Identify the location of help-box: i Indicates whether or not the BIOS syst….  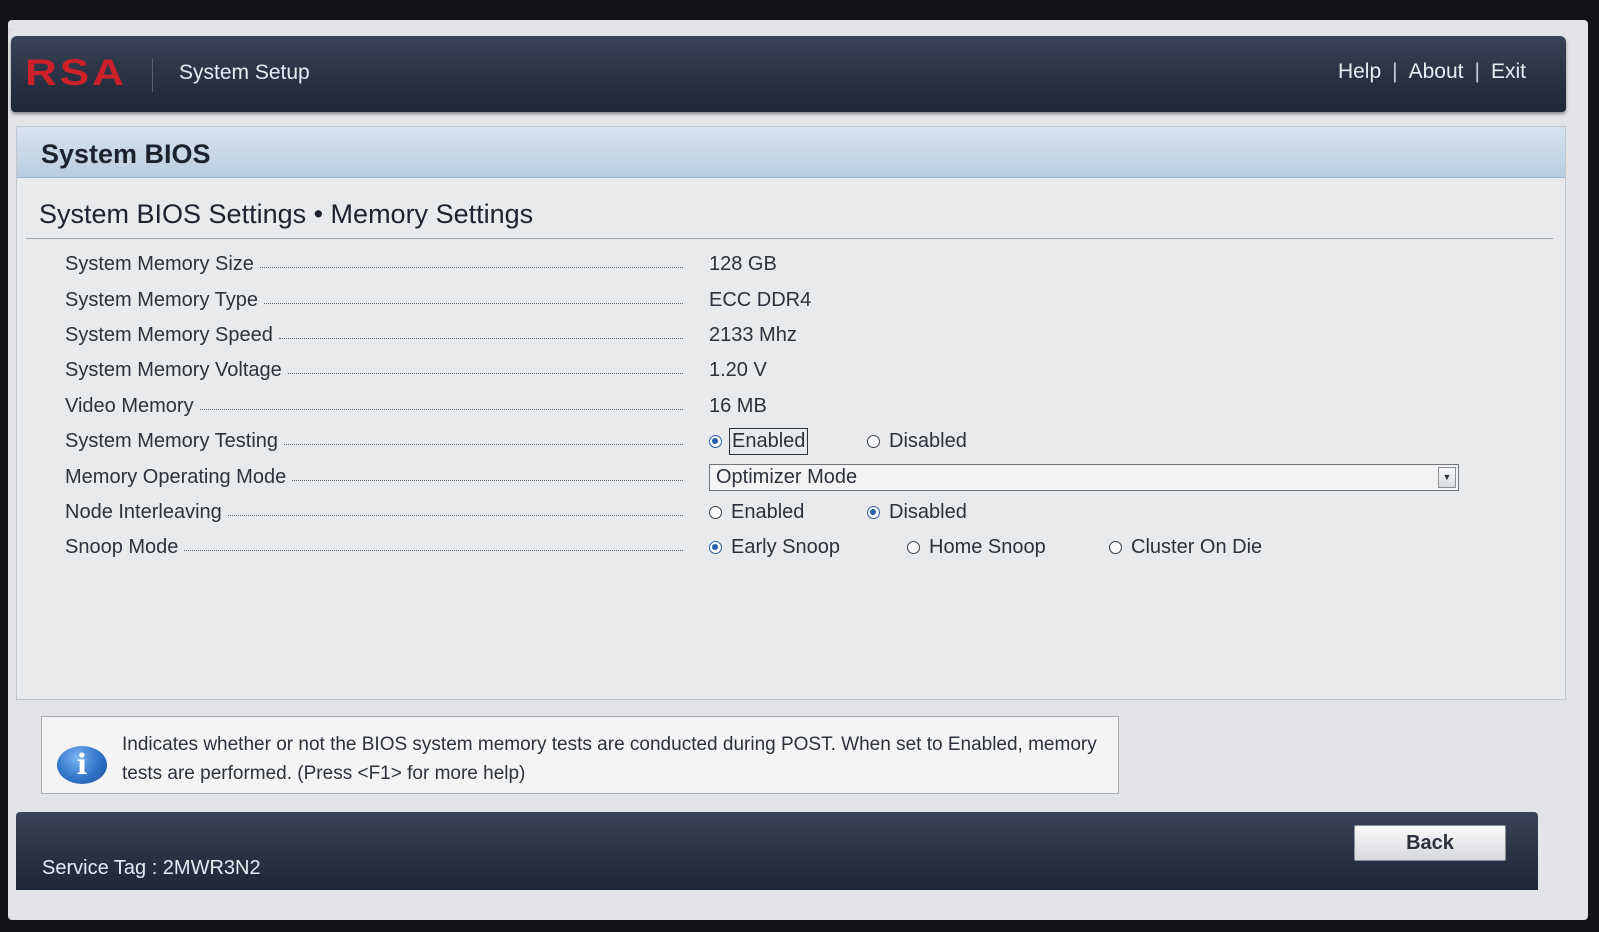
(580, 755).